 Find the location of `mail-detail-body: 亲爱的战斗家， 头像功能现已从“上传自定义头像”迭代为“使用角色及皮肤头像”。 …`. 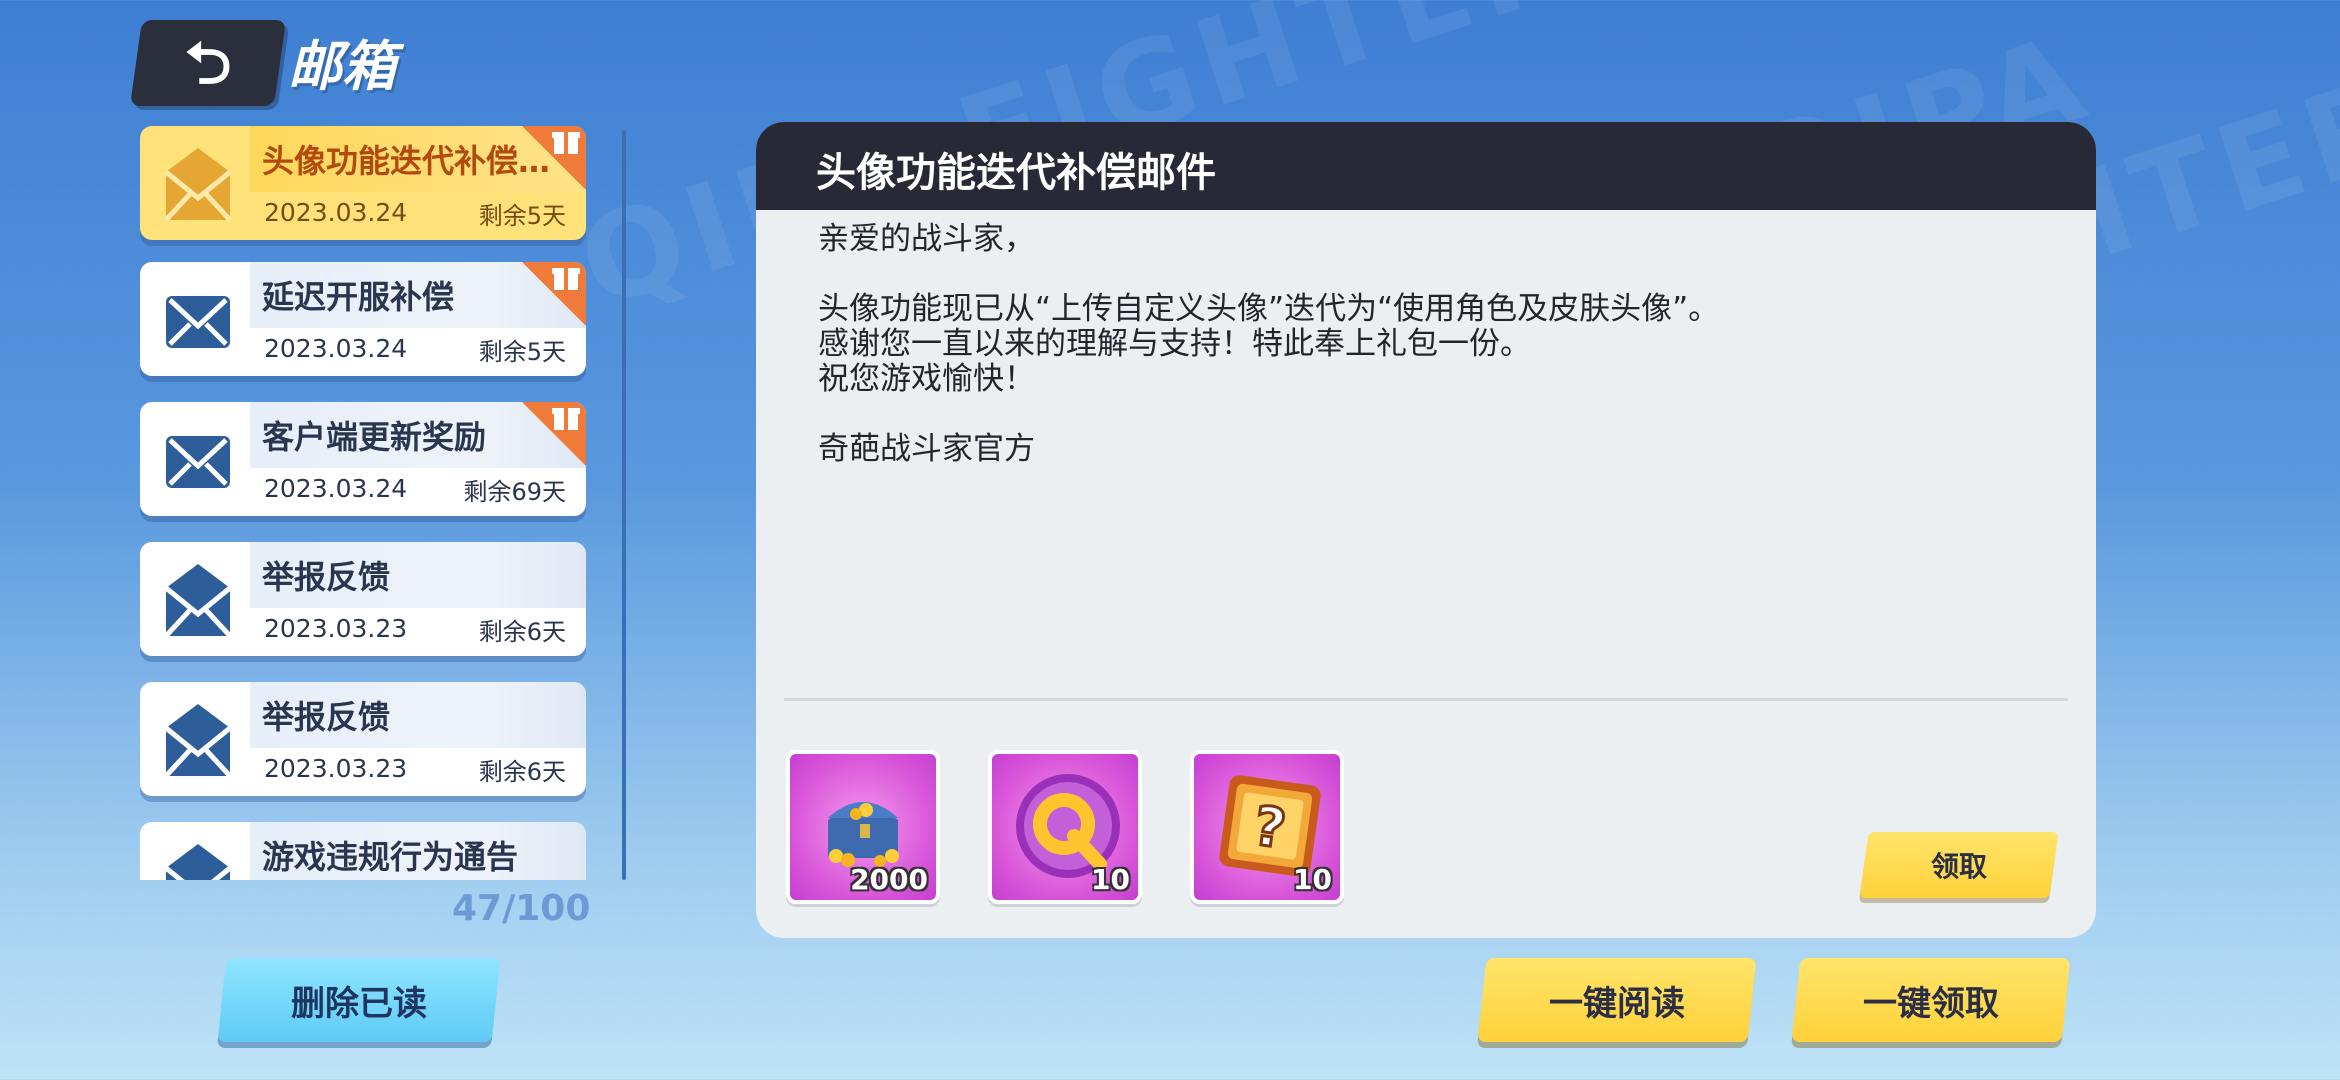

mail-detail-body: 亲爱的战斗家， 头像功能现已从“上传自定义头像”迭代为“使用角色及皮肤头像”。 … is located at coordinates (1418, 344).